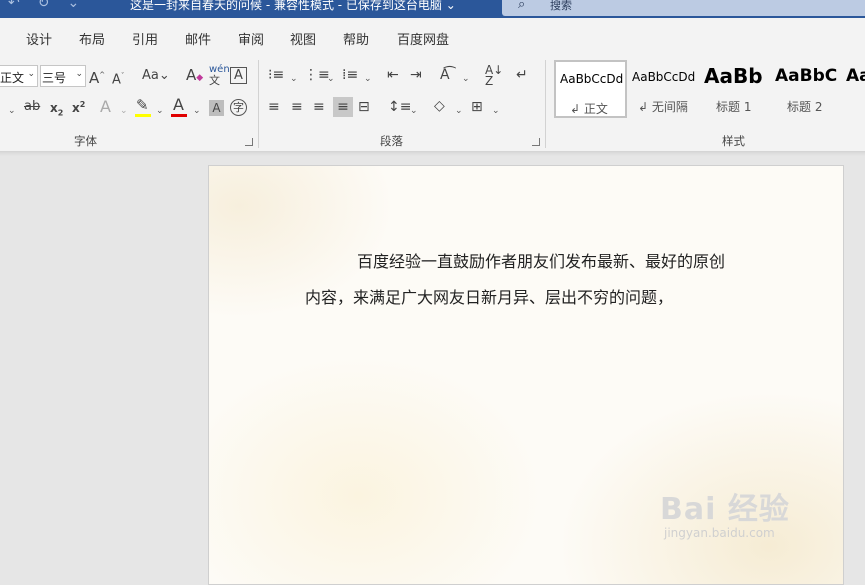  I want to click on paragraph-line-2: 内容，来满足广大网友日新月异、层出不穷的问题，, so click(489, 297).